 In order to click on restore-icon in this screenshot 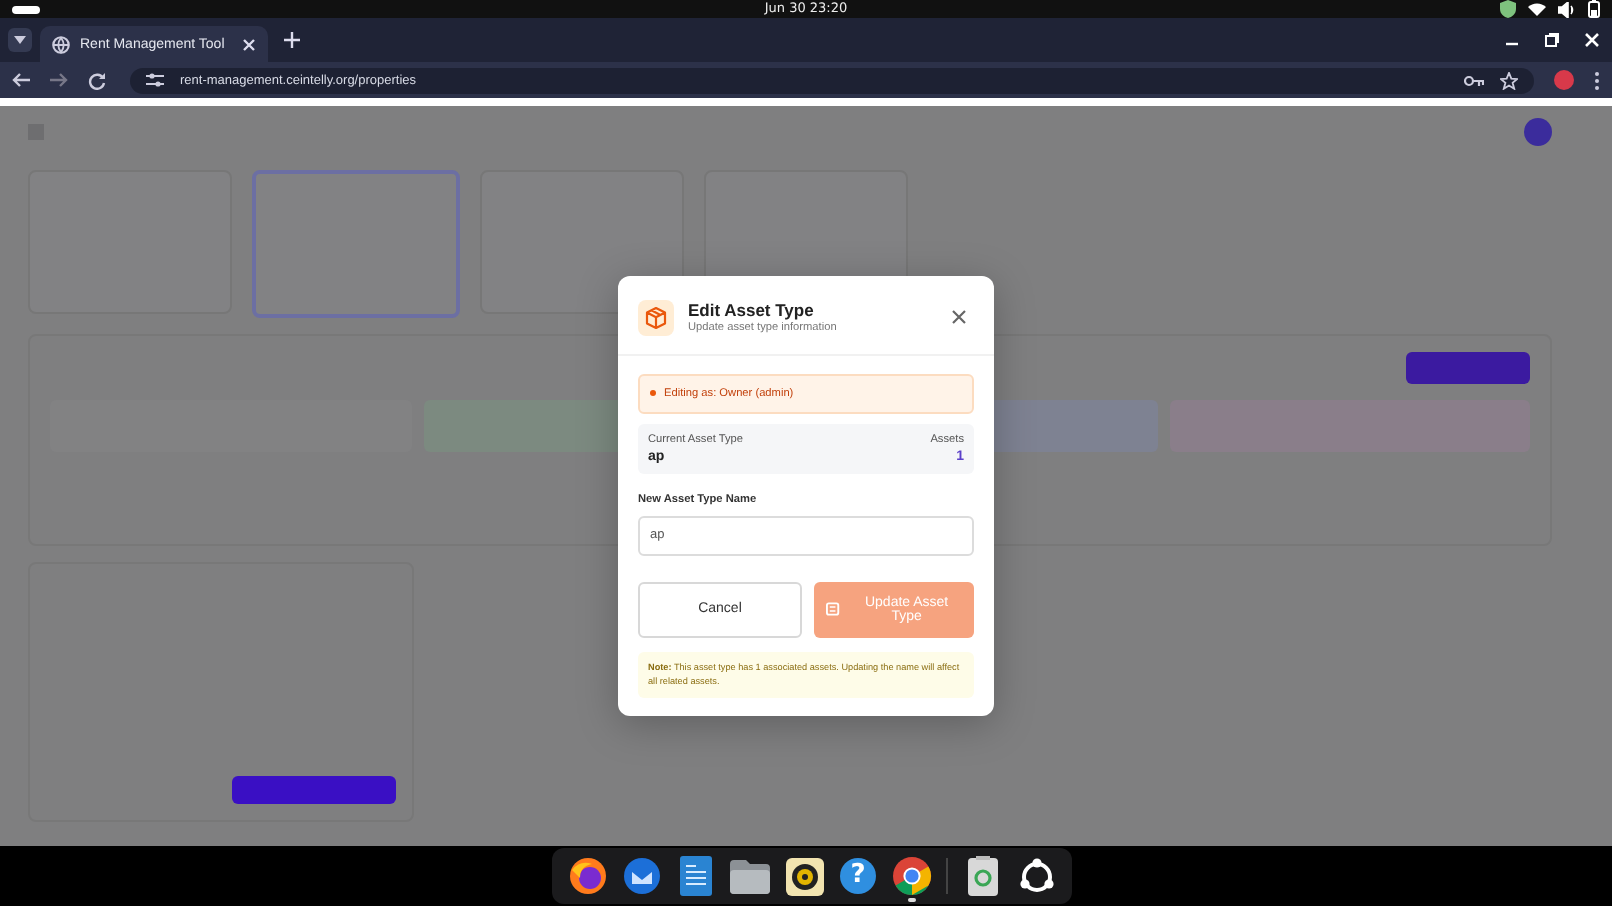, I will do `click(1552, 40)`.